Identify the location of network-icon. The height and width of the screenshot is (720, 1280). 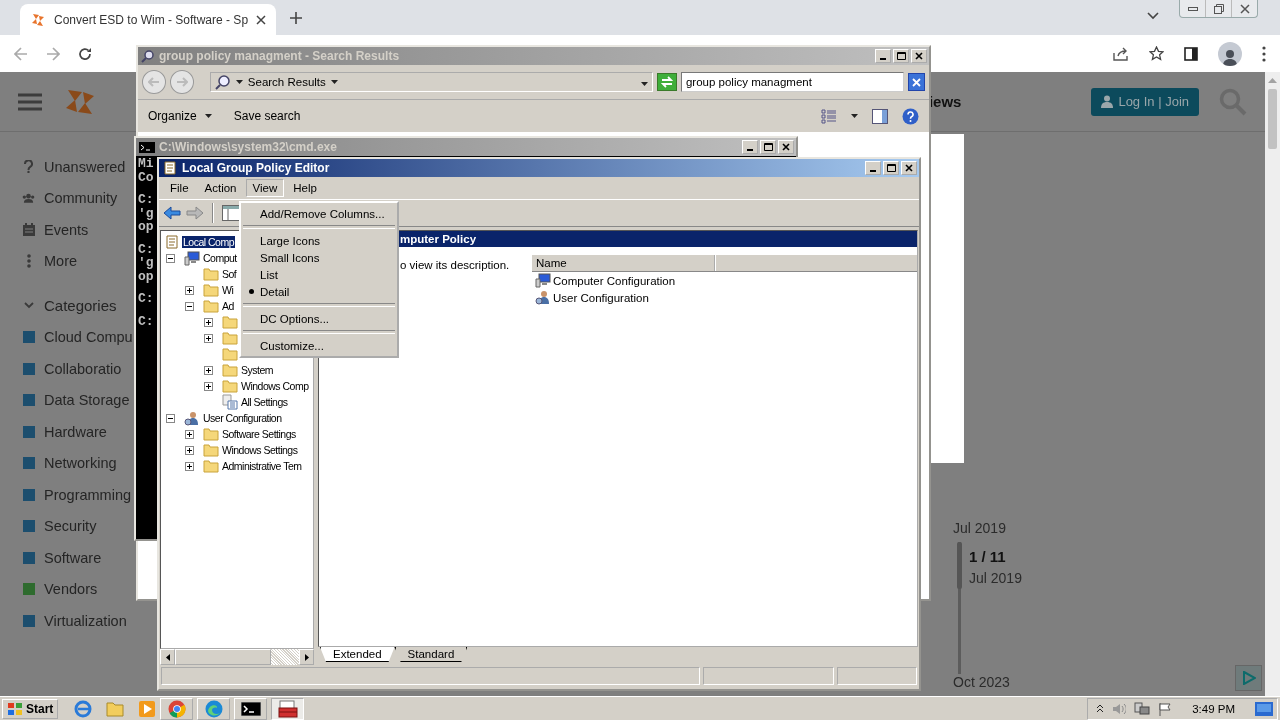
(1142, 708).